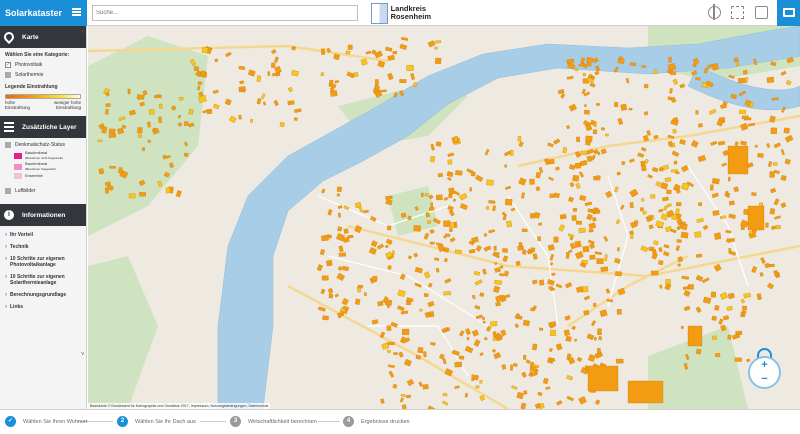 Image resolution: width=800 pixels, height=434 pixels. I want to click on option-solarthermie: Solarthermie, so click(43, 75).